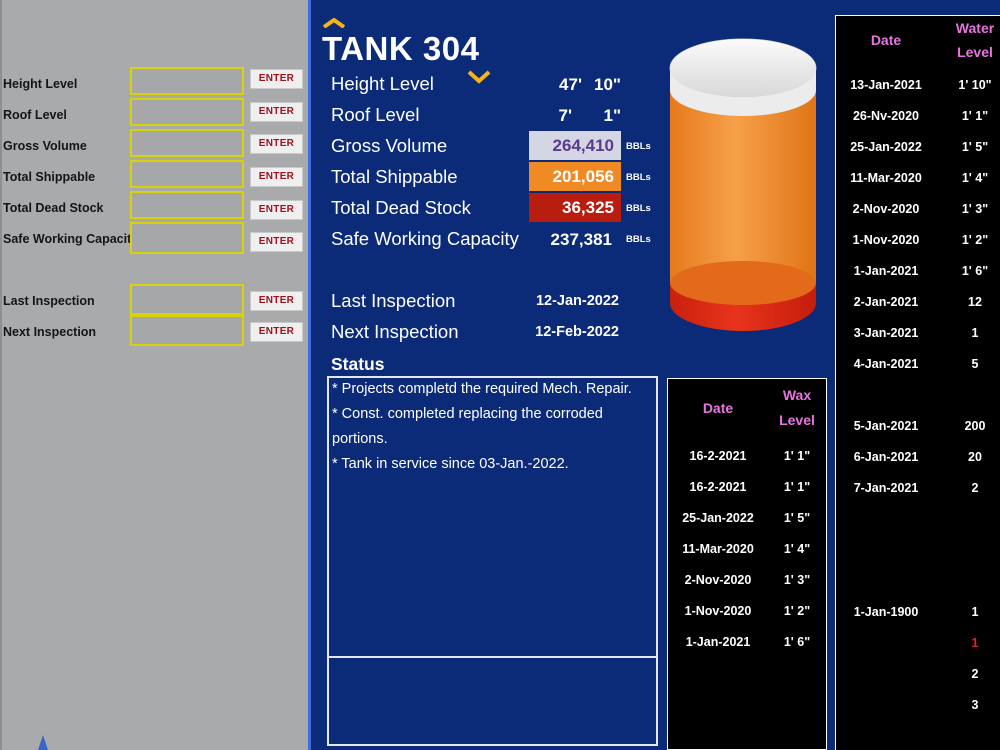 This screenshot has height=750, width=1000. Describe the element at coordinates (187, 112) in the screenshot. I see `roof-level-input` at that location.